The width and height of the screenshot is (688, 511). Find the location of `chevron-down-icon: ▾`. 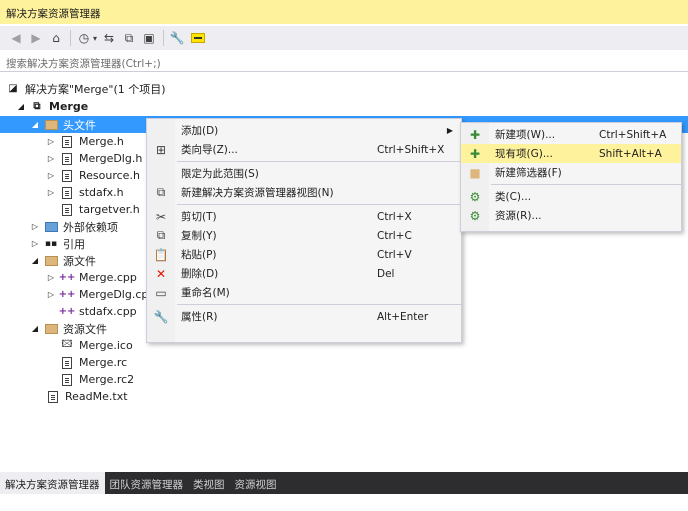

chevron-down-icon: ▾ is located at coordinates (95, 38).